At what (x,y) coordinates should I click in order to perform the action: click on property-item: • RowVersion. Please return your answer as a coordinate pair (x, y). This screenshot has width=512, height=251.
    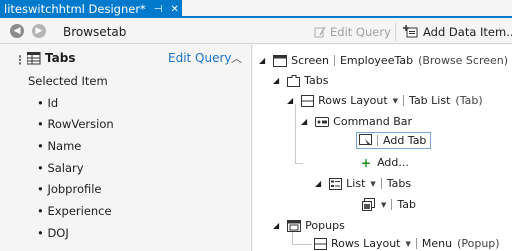
    Looking at the image, I should click on (125, 125).